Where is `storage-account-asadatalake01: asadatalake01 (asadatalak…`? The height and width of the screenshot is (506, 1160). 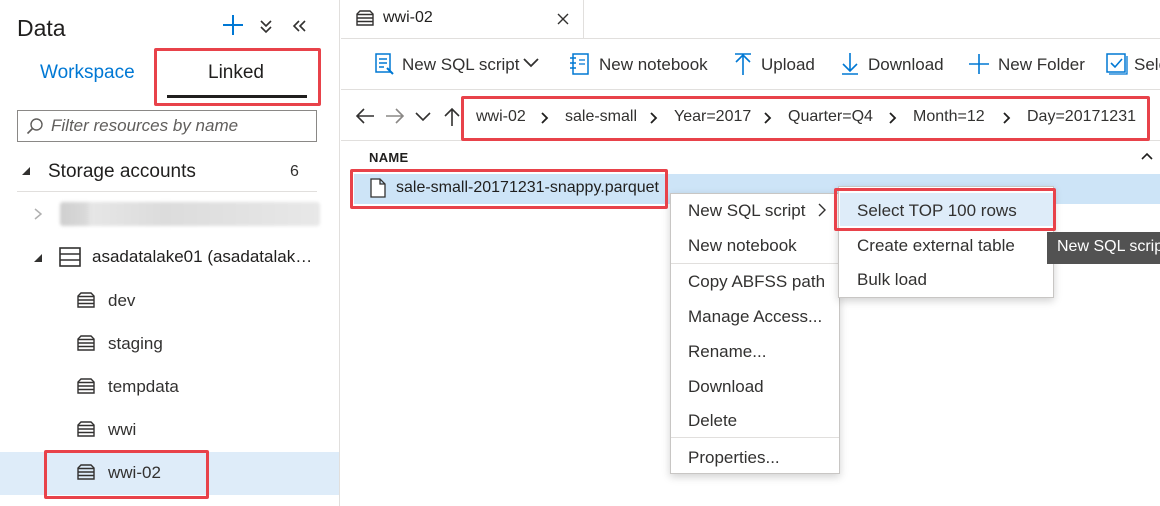
storage-account-asadatalake01: asadatalake01 (asadatalak… is located at coordinates (202, 257).